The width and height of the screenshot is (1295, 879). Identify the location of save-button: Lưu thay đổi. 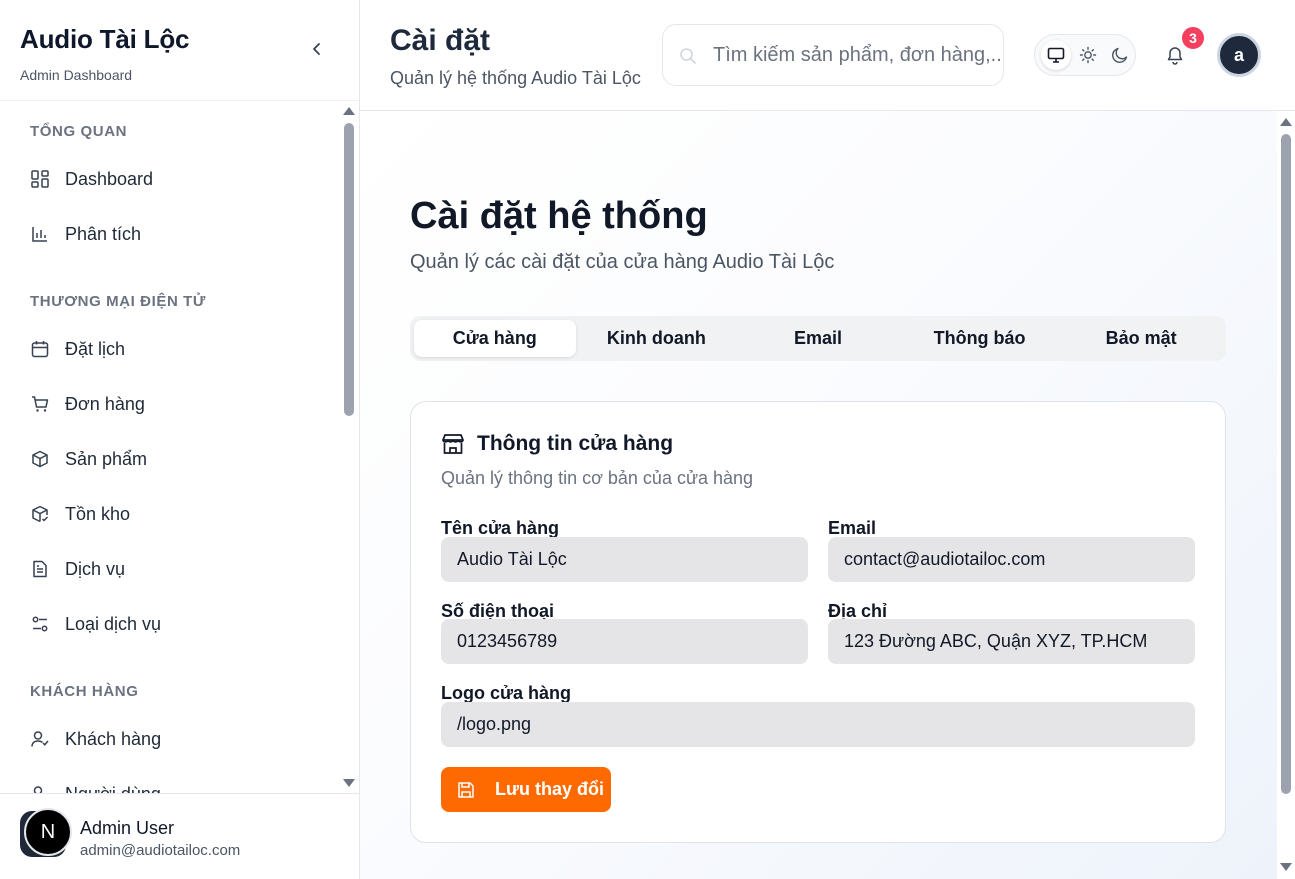
(526, 789).